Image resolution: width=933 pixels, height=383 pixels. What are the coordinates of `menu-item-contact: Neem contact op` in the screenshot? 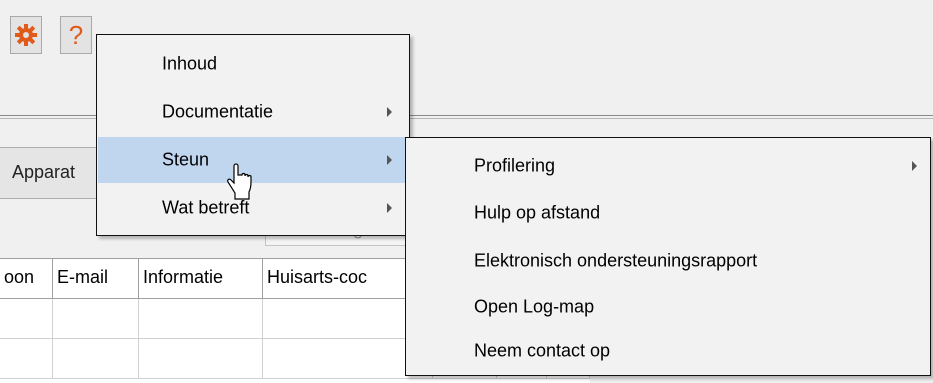 It's located at (668, 351).